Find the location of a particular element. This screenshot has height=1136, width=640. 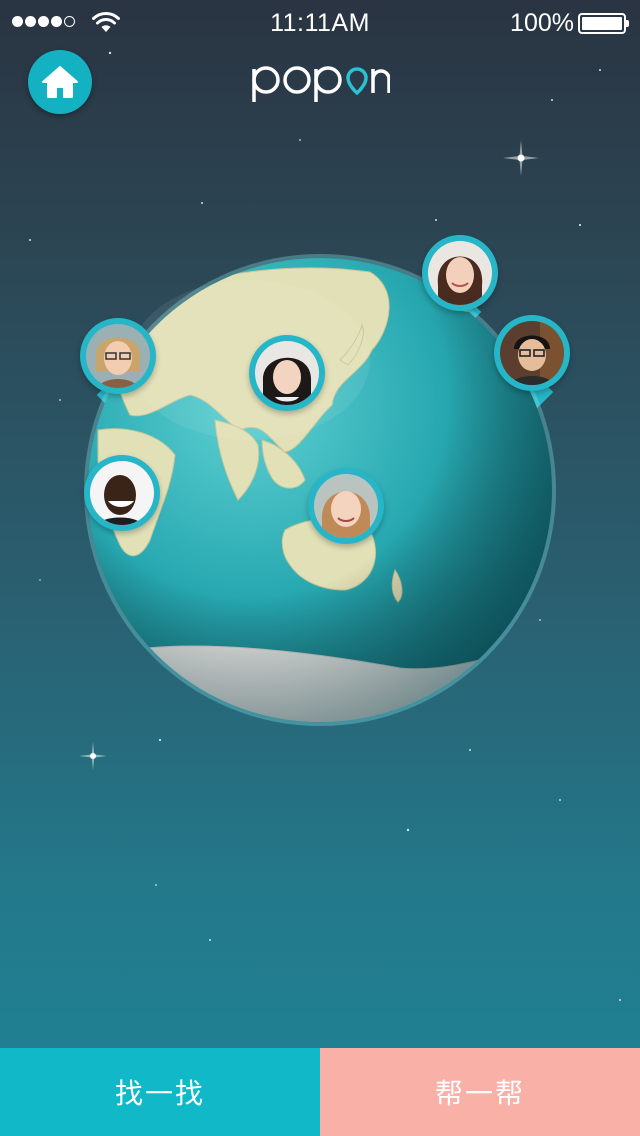

help-tab-label: 帮一帮 is located at coordinates (479, 1093).